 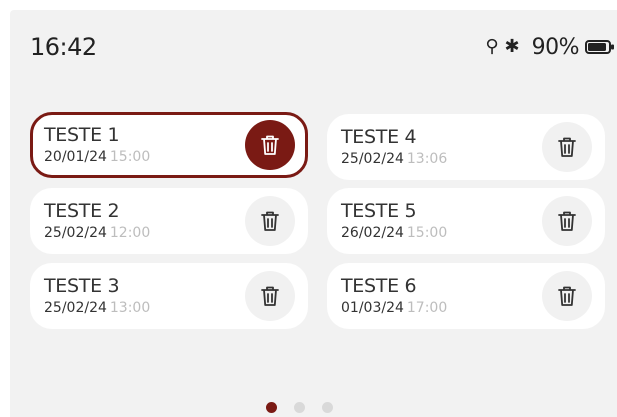 I want to click on item-title: TESTE 4, so click(x=379, y=137).